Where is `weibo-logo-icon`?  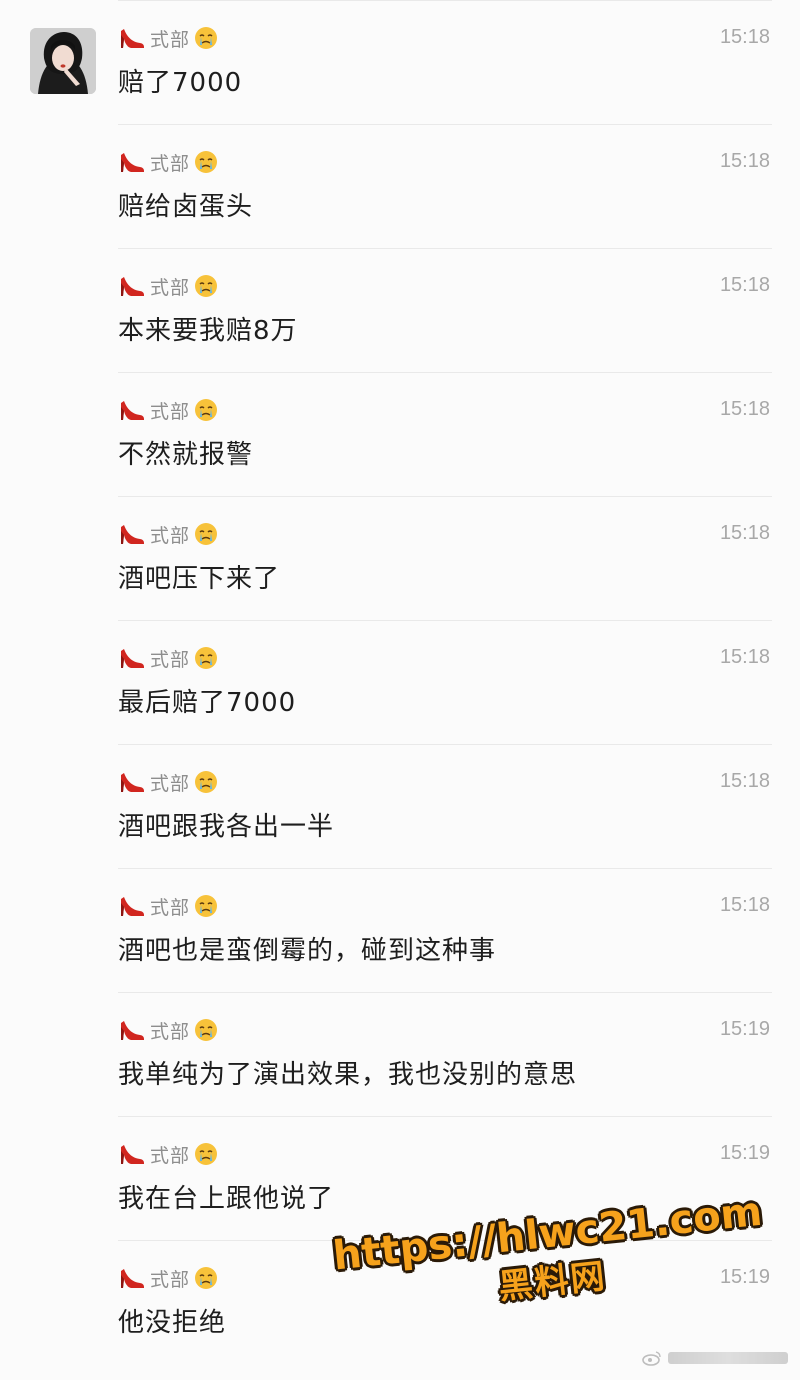 weibo-logo-icon is located at coordinates (651, 1358).